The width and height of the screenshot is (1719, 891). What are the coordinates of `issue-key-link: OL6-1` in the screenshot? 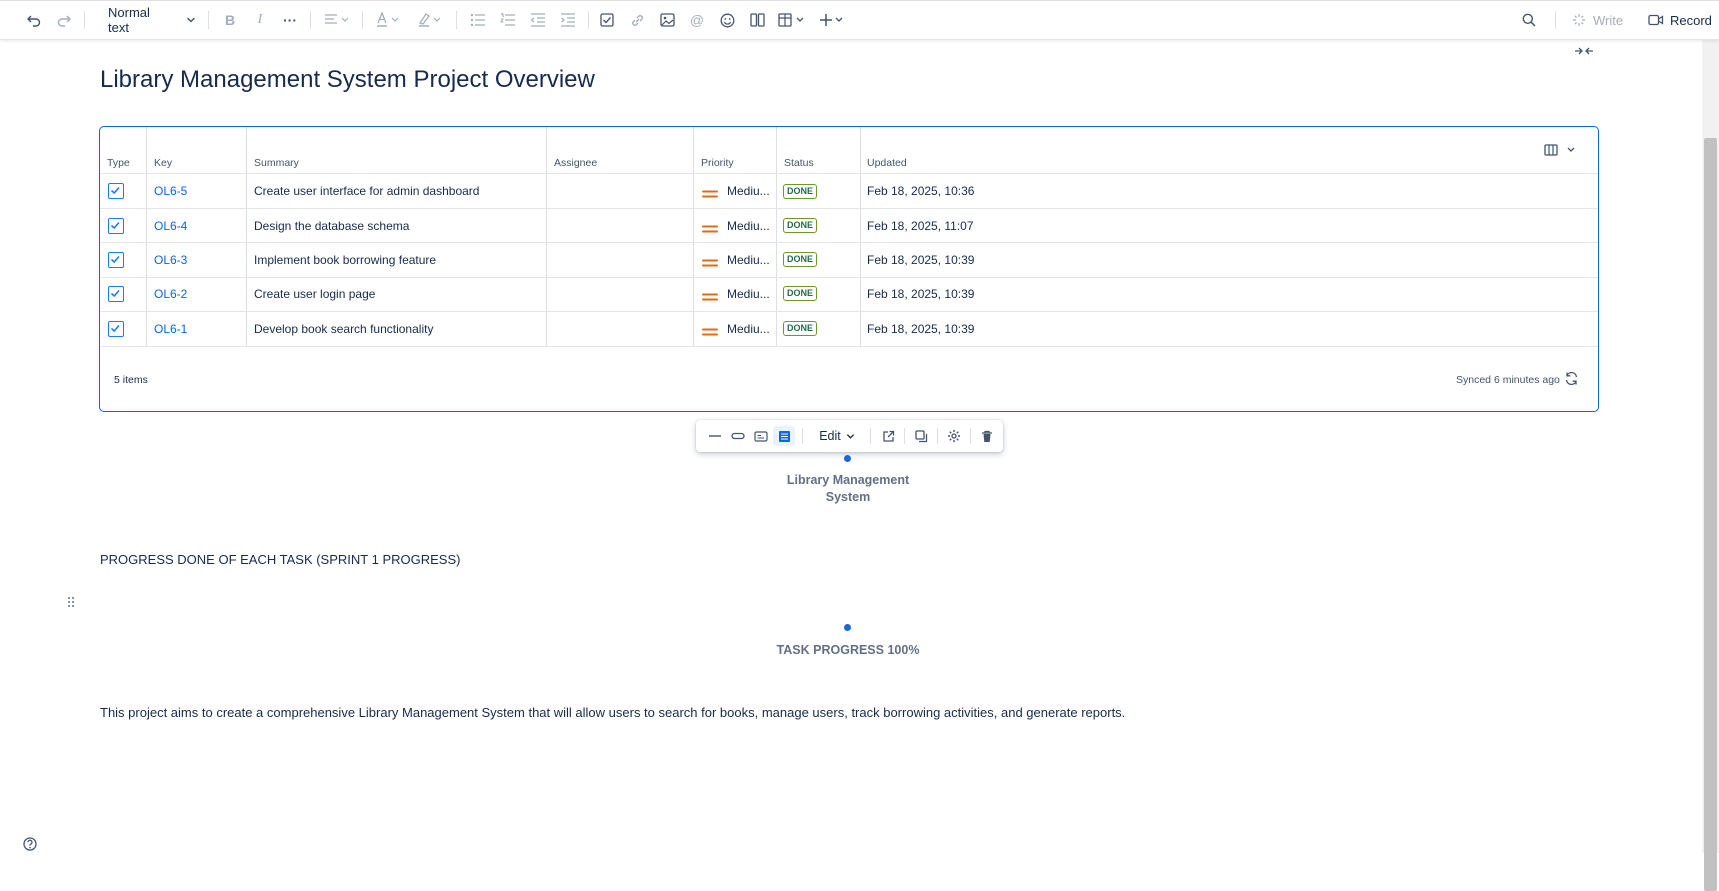 It's located at (170, 329).